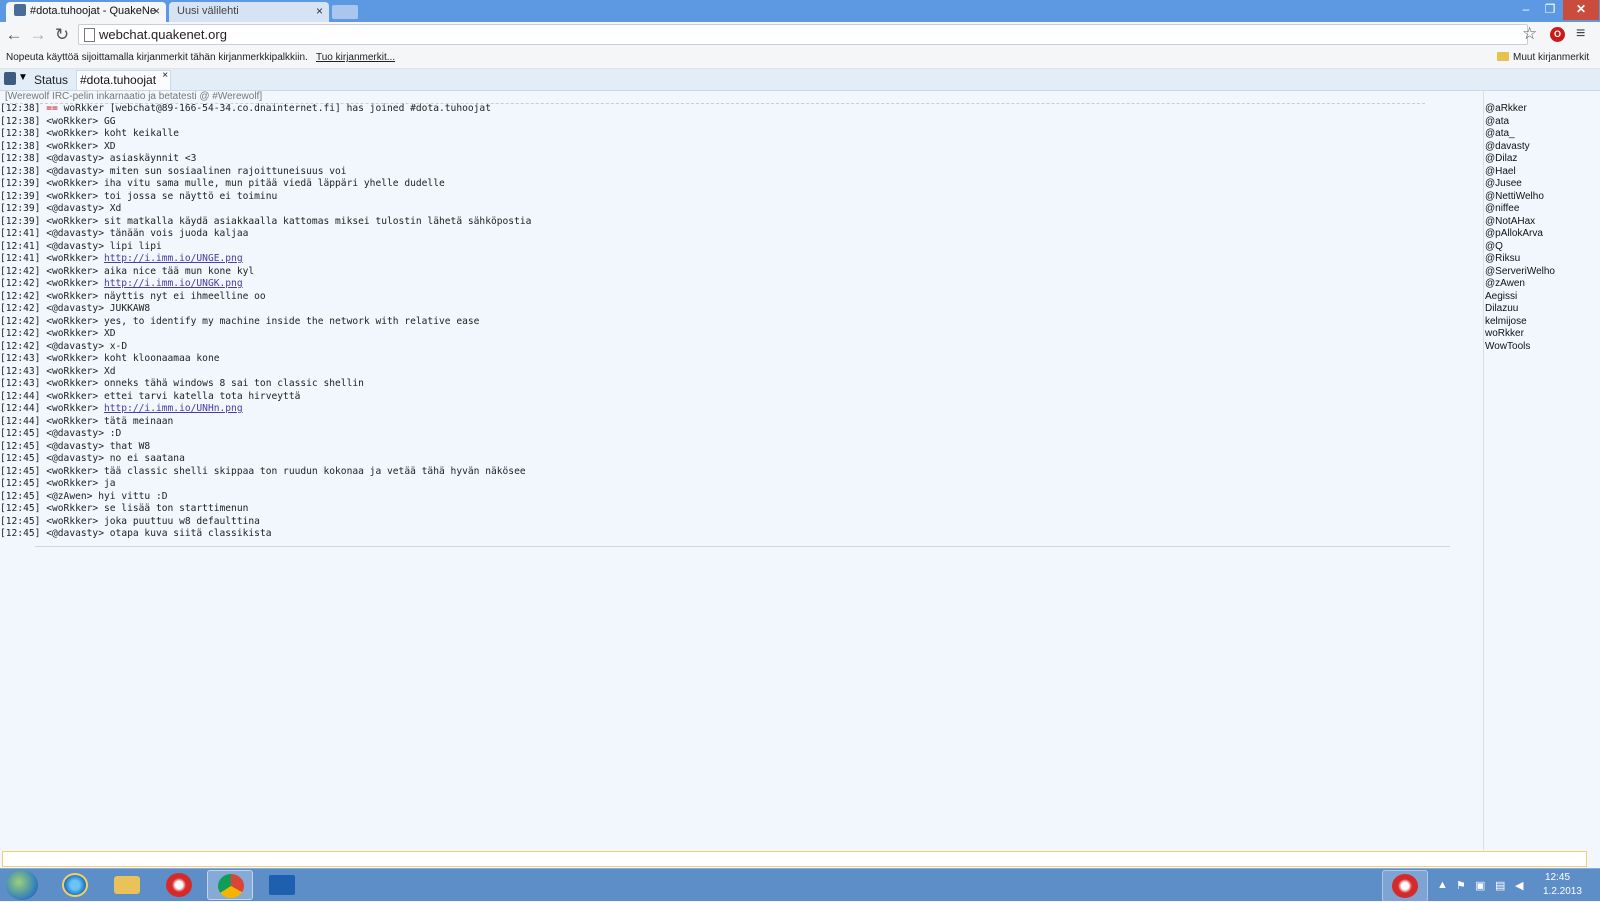  Describe the element at coordinates (75, 885) in the screenshot. I see `taskbar-ie` at that location.